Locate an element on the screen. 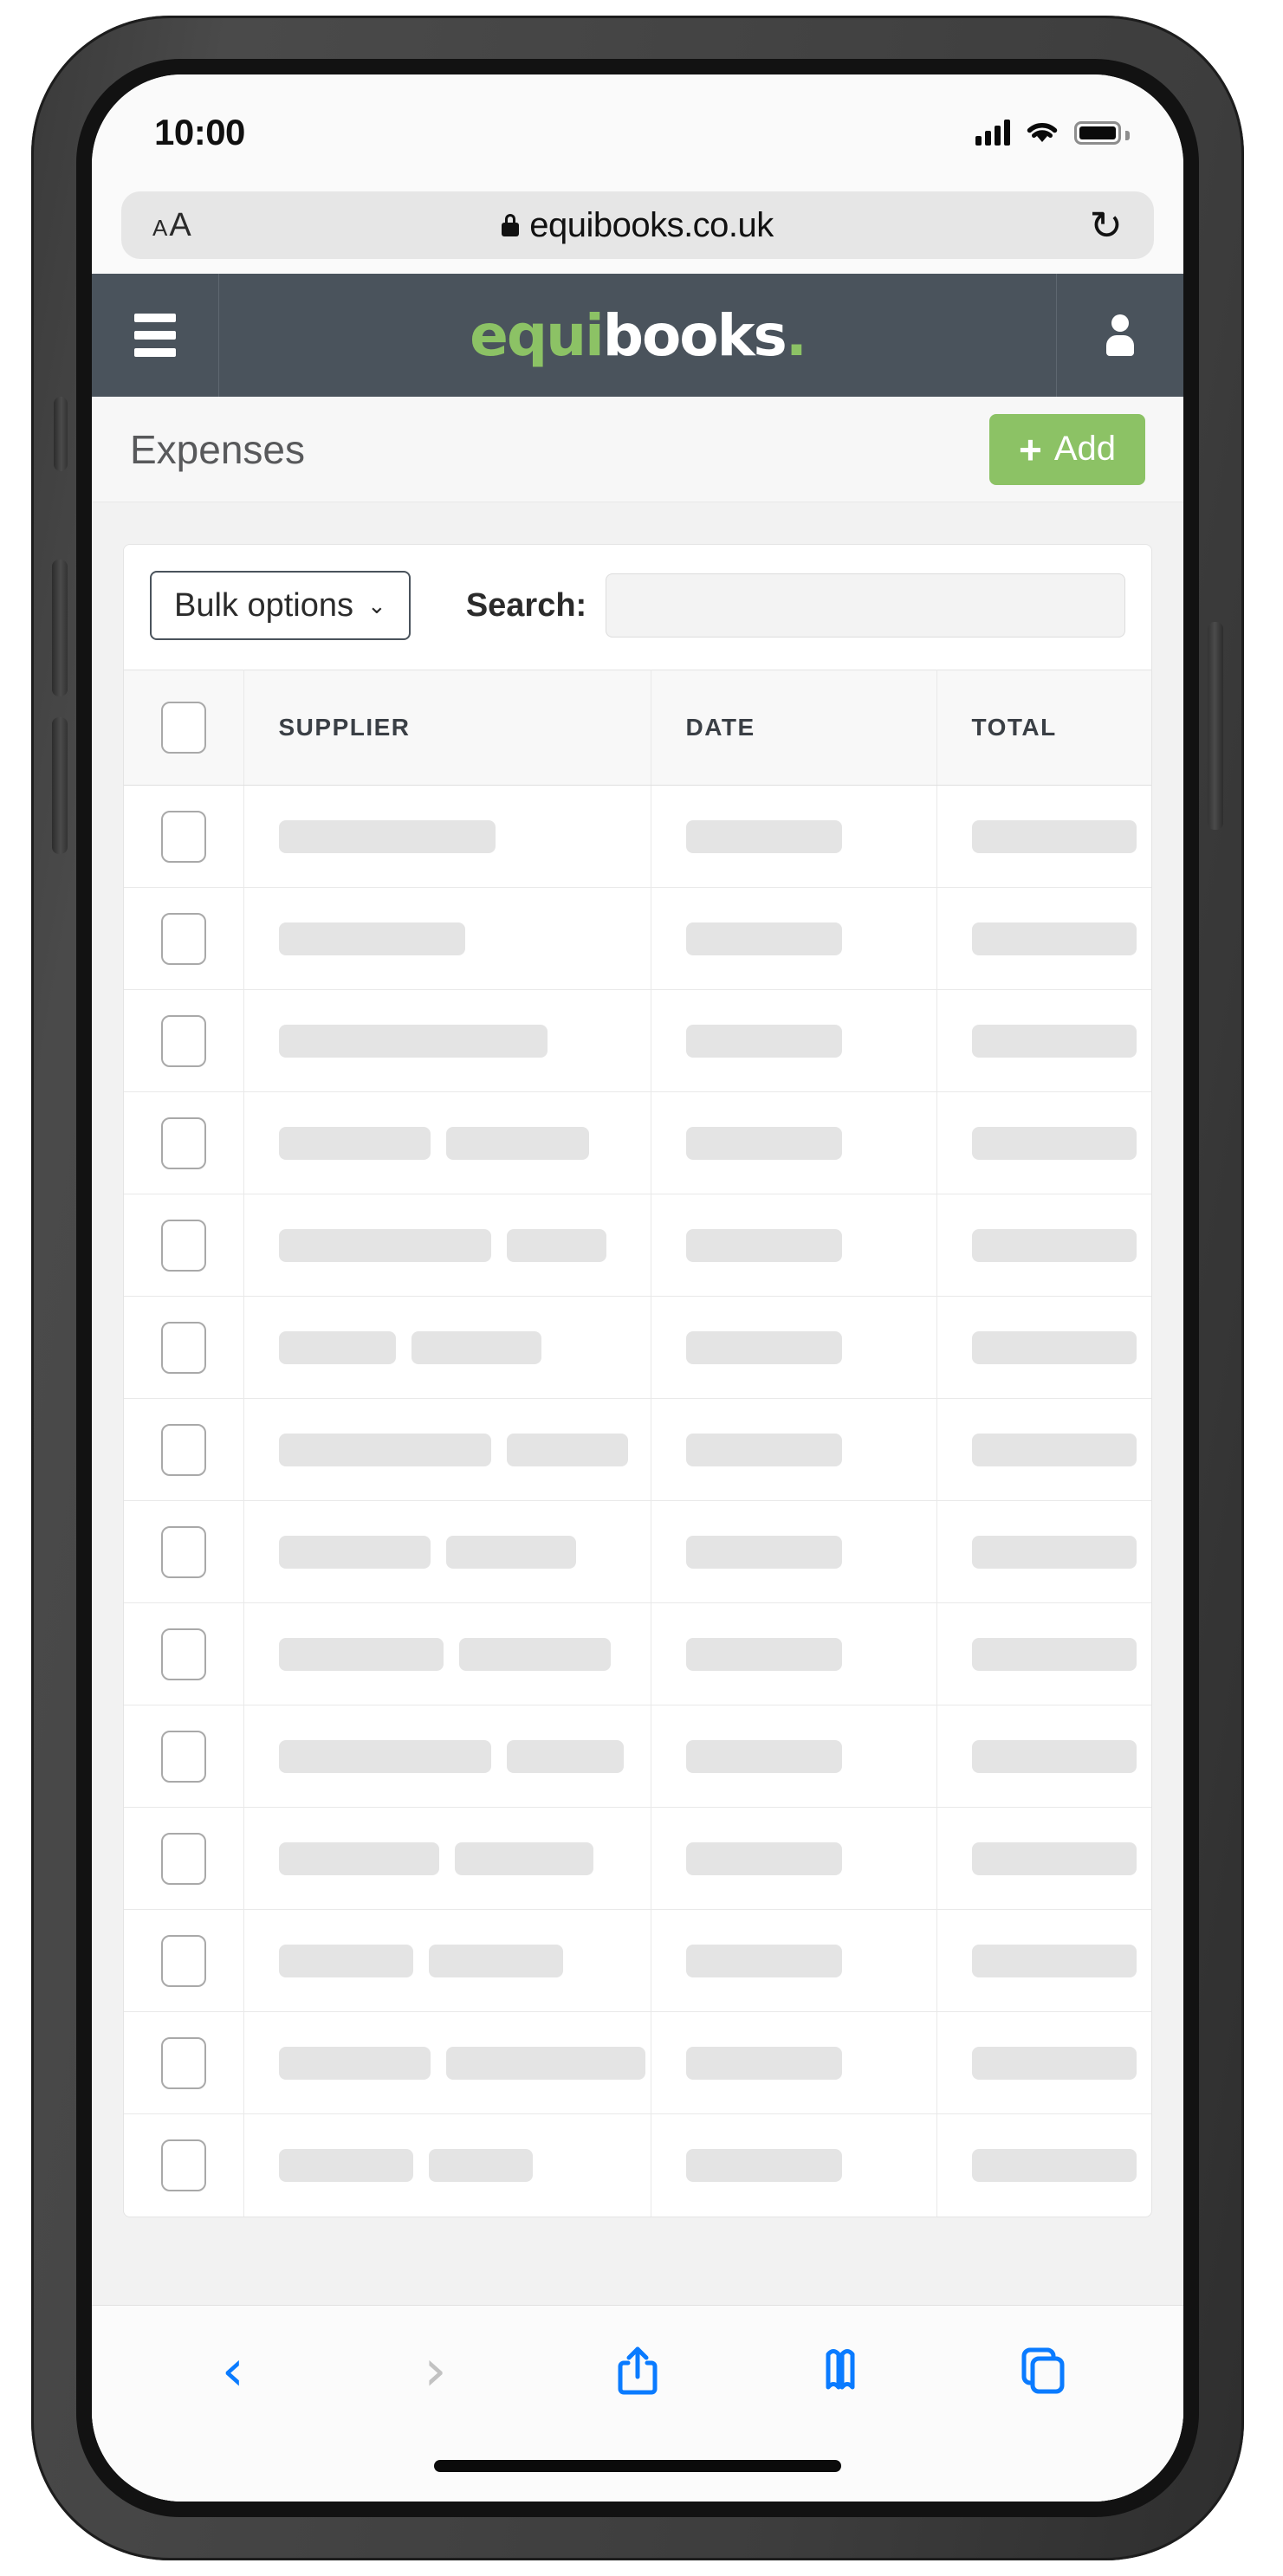 The height and width of the screenshot is (2576, 1283). browser-toolbar-icons: ‹ › is located at coordinates (637, 2371).